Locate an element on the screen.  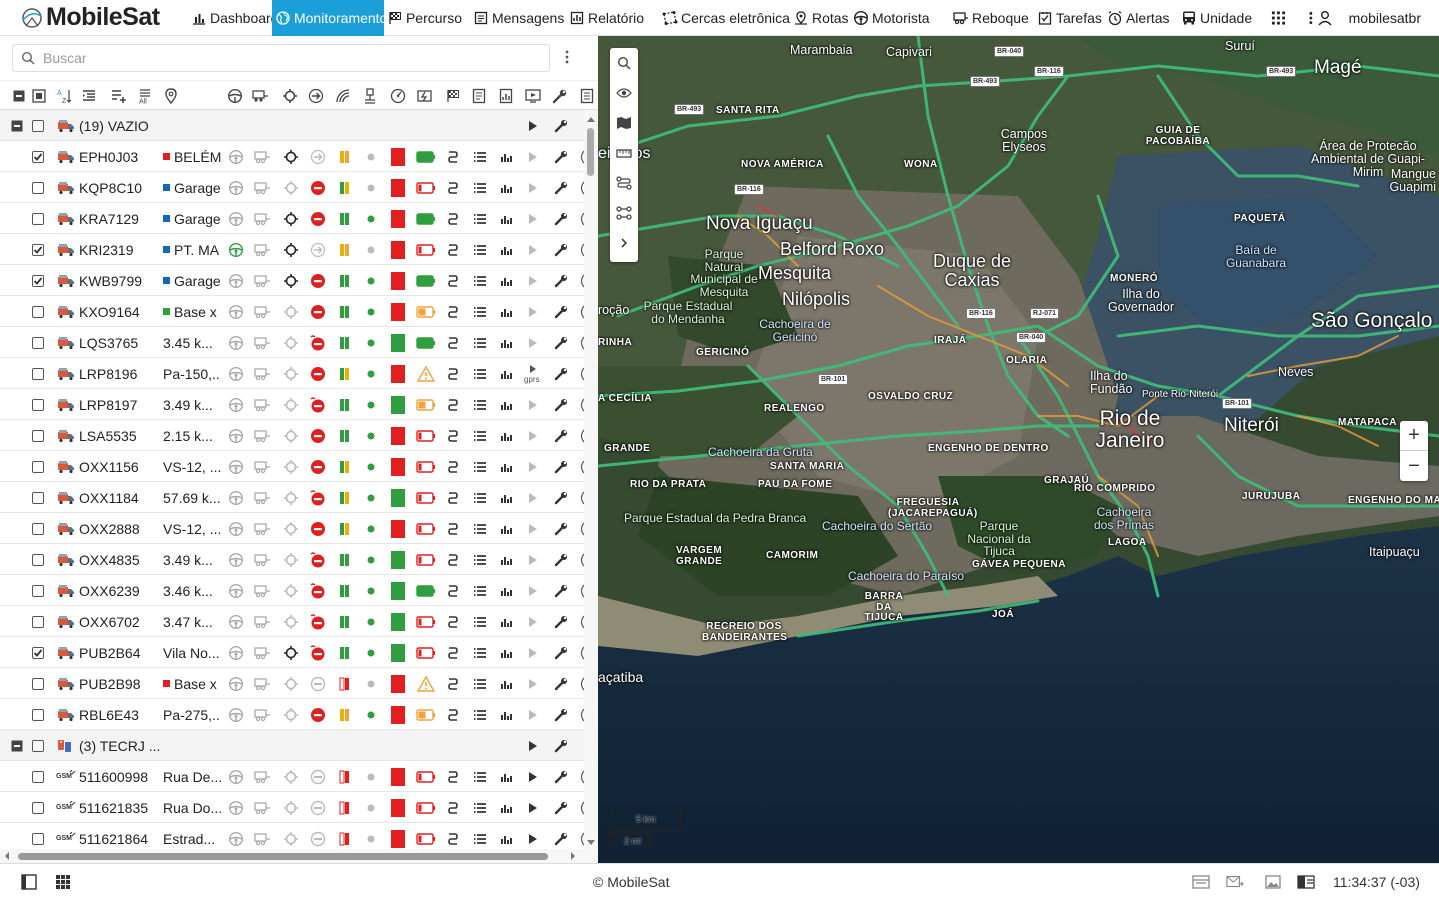
sort-az-icon: AZ is located at coordinates (65, 96).